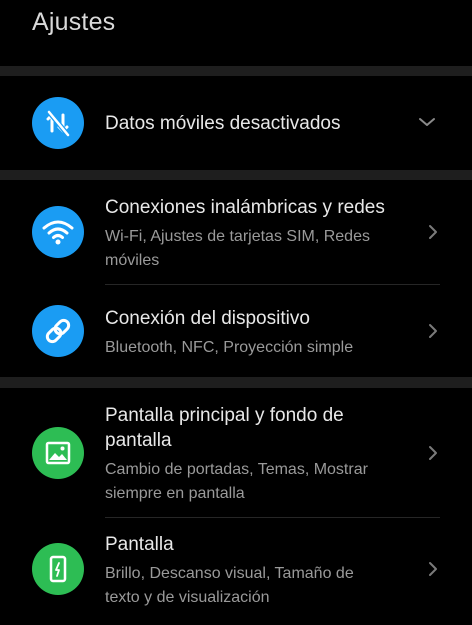  I want to click on chevron-down-icon, so click(427, 122).